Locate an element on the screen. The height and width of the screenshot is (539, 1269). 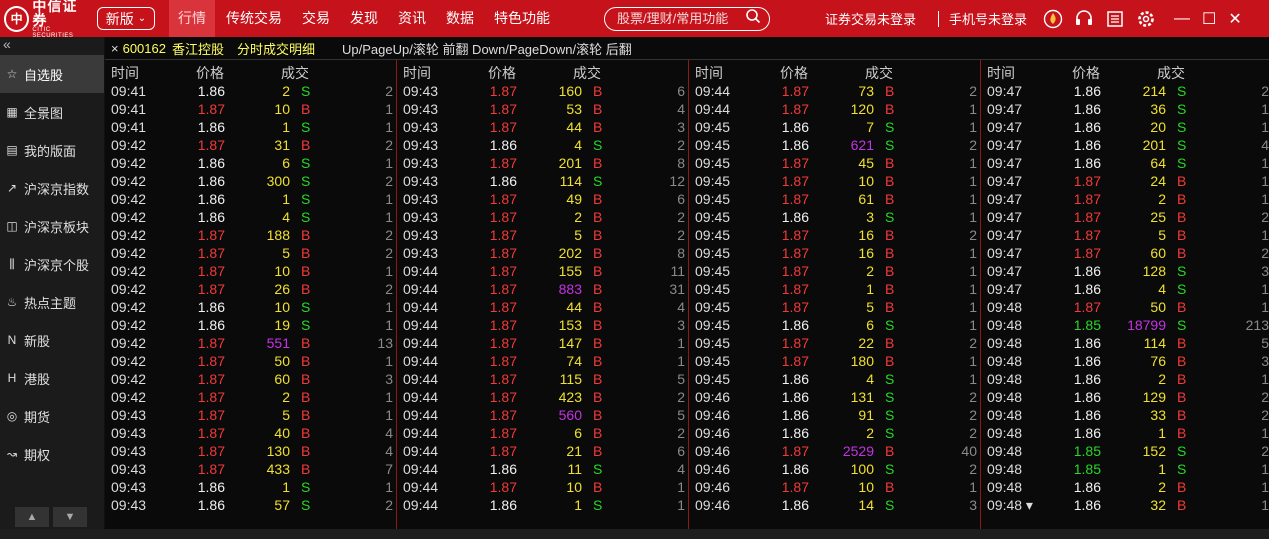
table-row: 09:46 1.86 100 S 2 is located at coordinates (834, 469).